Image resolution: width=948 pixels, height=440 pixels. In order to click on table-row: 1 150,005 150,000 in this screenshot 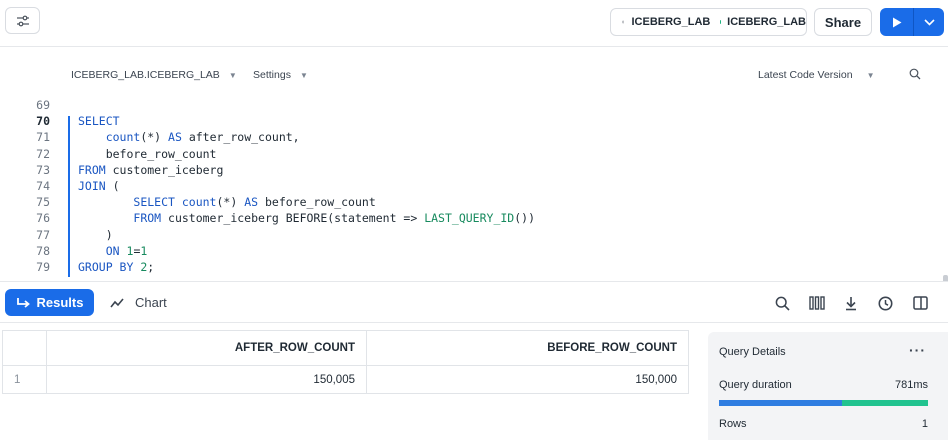, I will do `click(345, 379)`.